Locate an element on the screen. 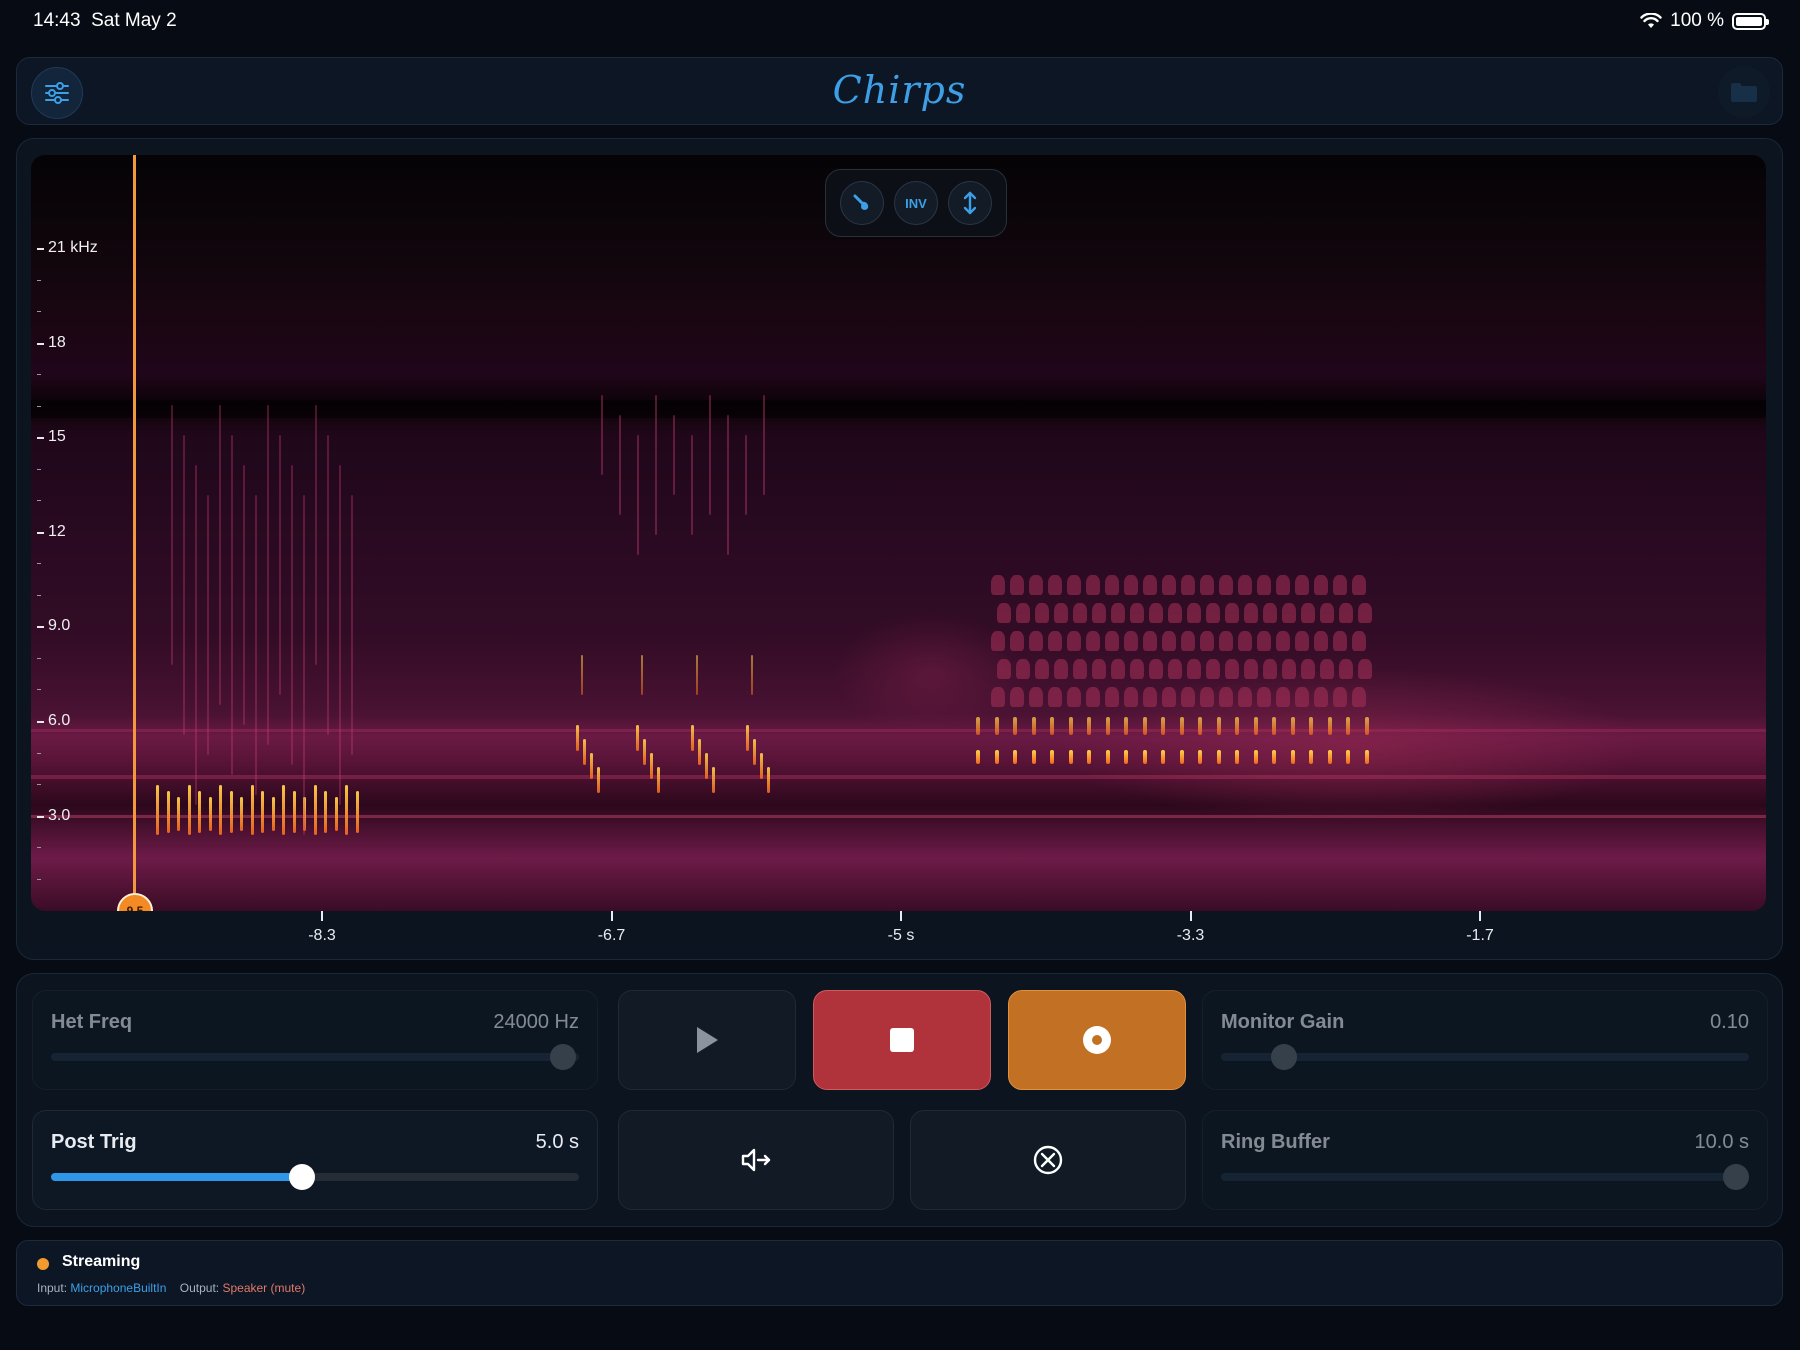 The image size is (1800, 1350). battery-percentage: 100 % is located at coordinates (1697, 20).